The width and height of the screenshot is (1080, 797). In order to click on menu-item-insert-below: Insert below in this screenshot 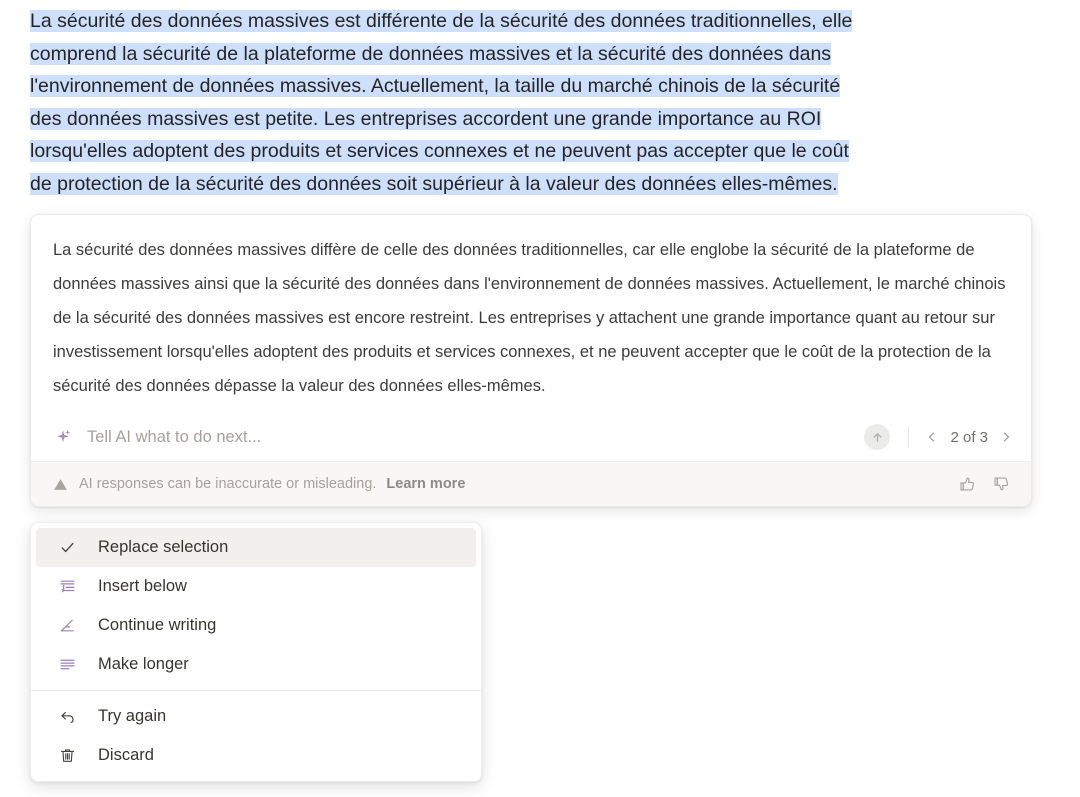, I will do `click(256, 586)`.